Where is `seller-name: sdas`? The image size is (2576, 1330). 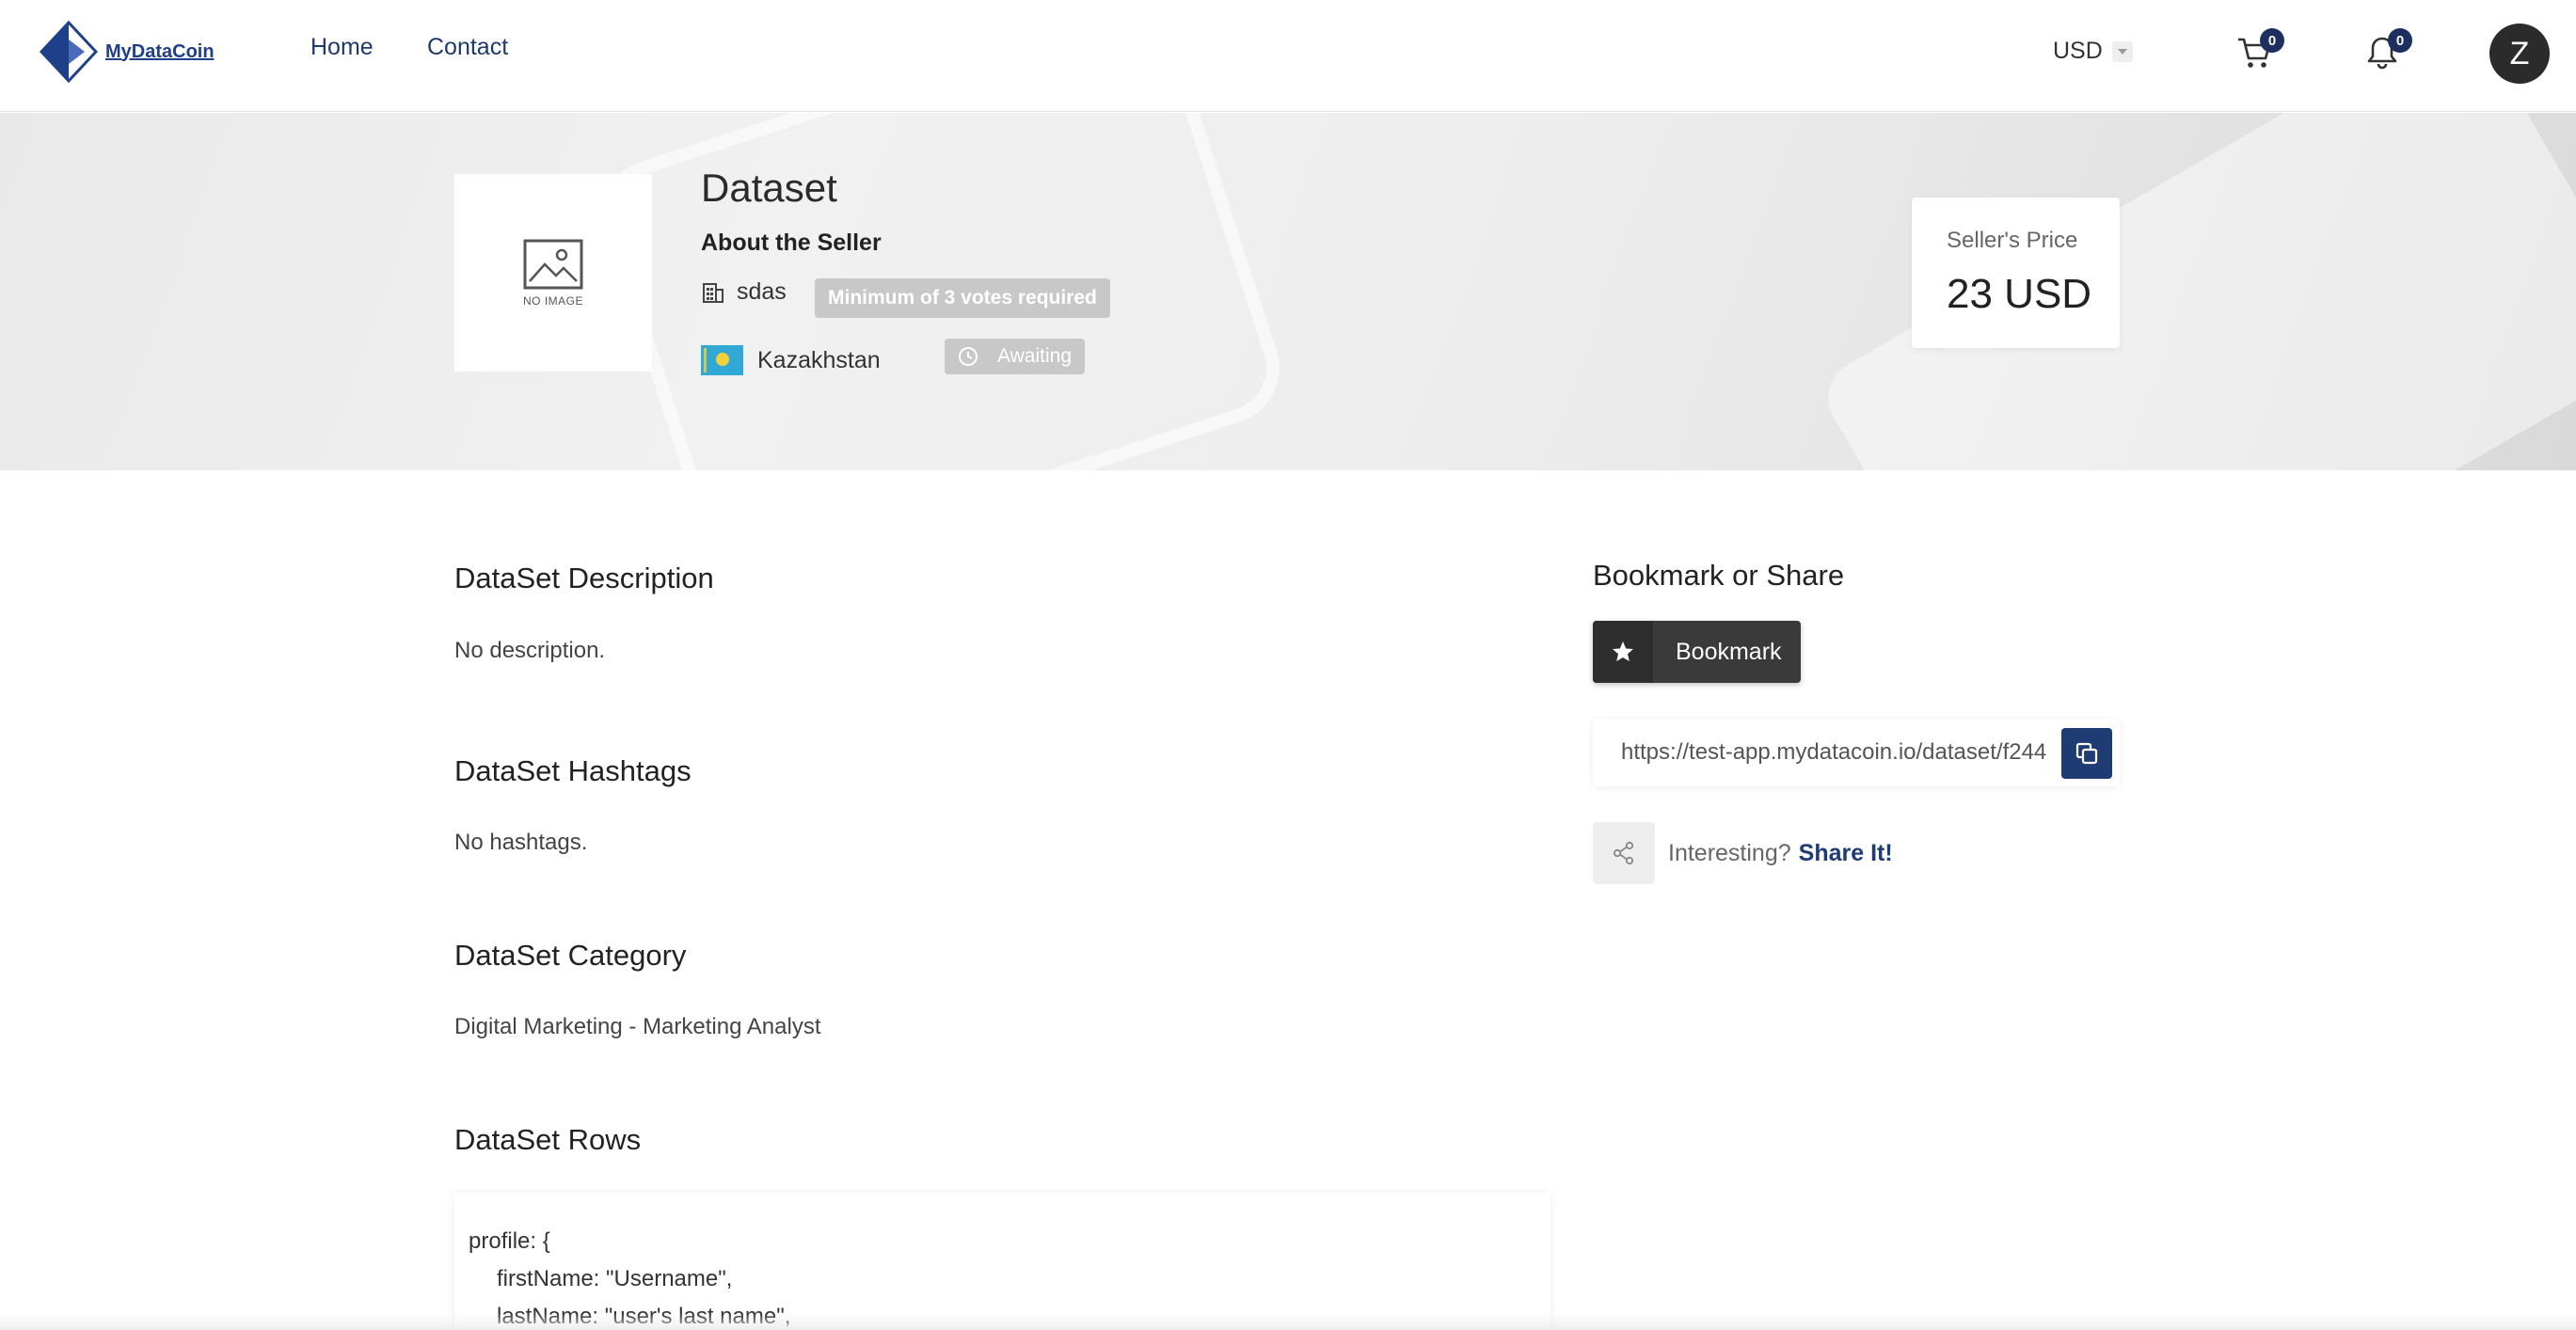
seller-name: sdas is located at coordinates (762, 291).